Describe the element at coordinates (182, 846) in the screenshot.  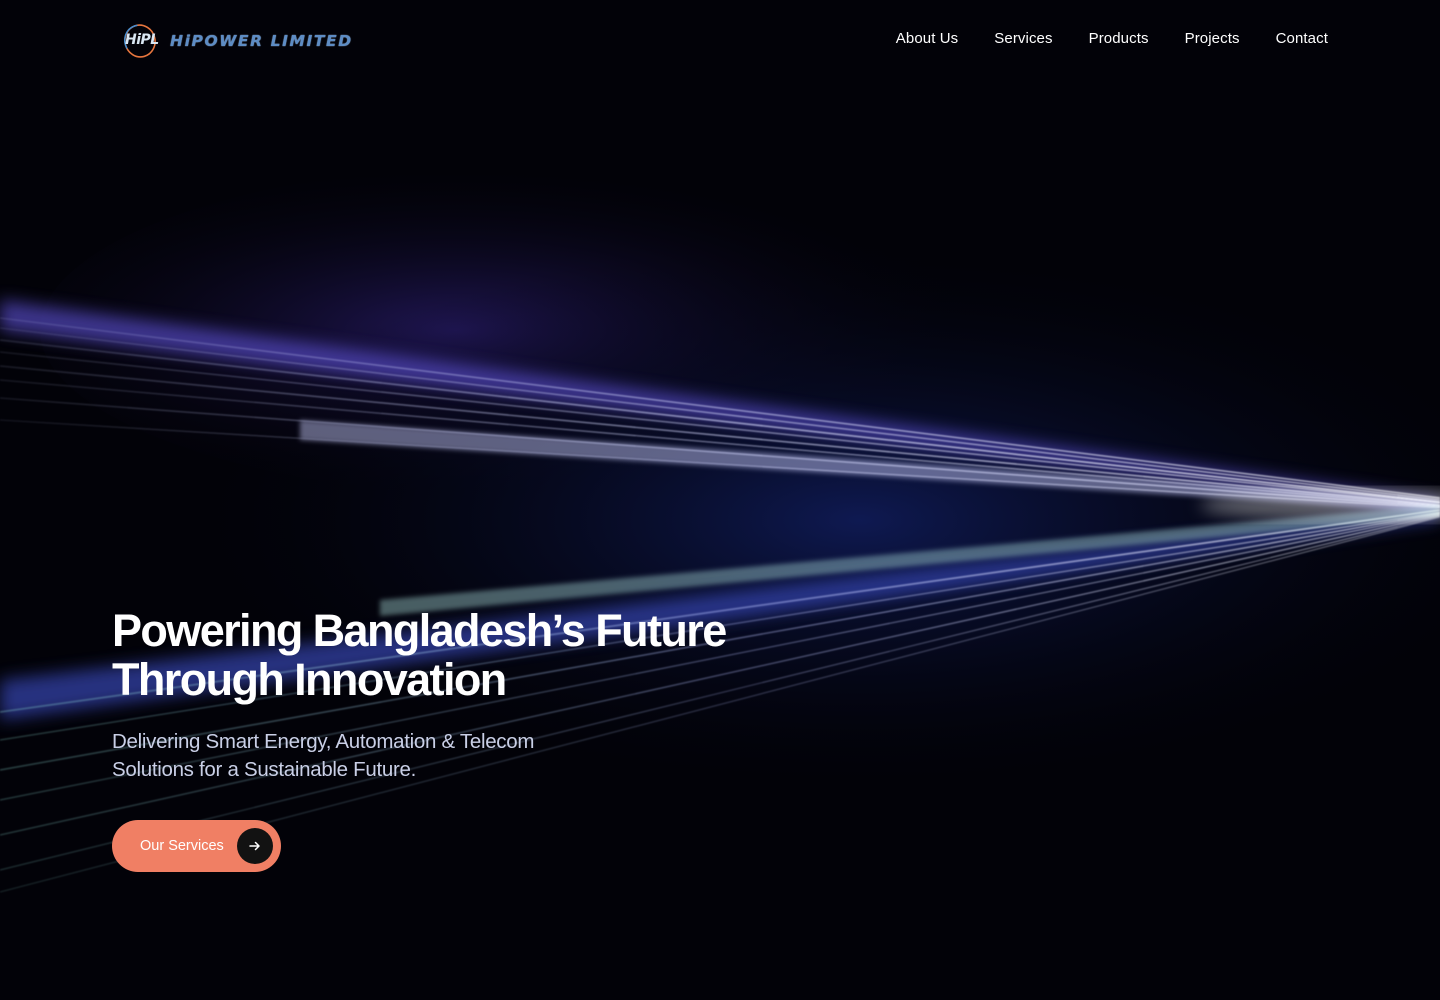
I see `our-services-button-label: Our Services` at that location.